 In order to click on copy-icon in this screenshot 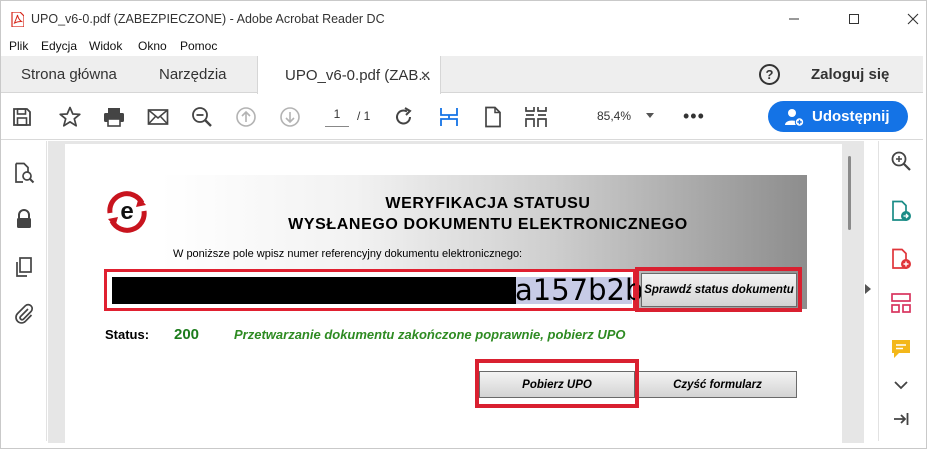, I will do `click(24, 267)`.